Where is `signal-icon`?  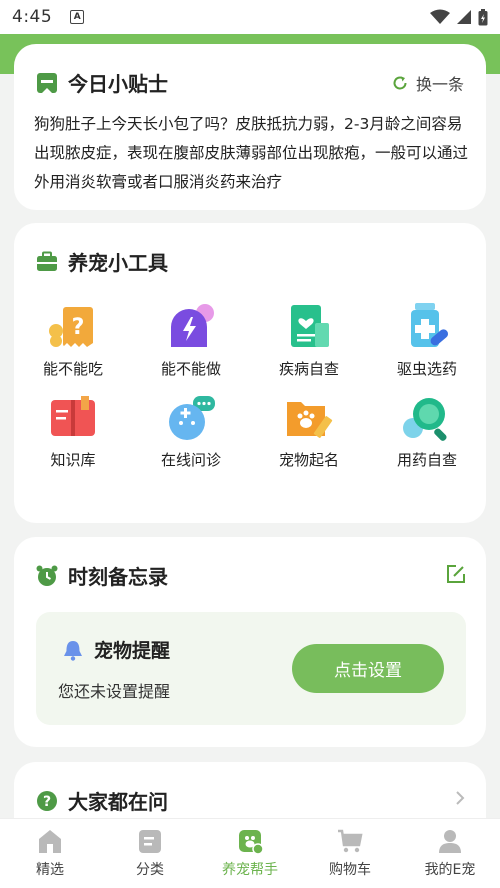 signal-icon is located at coordinates (464, 17).